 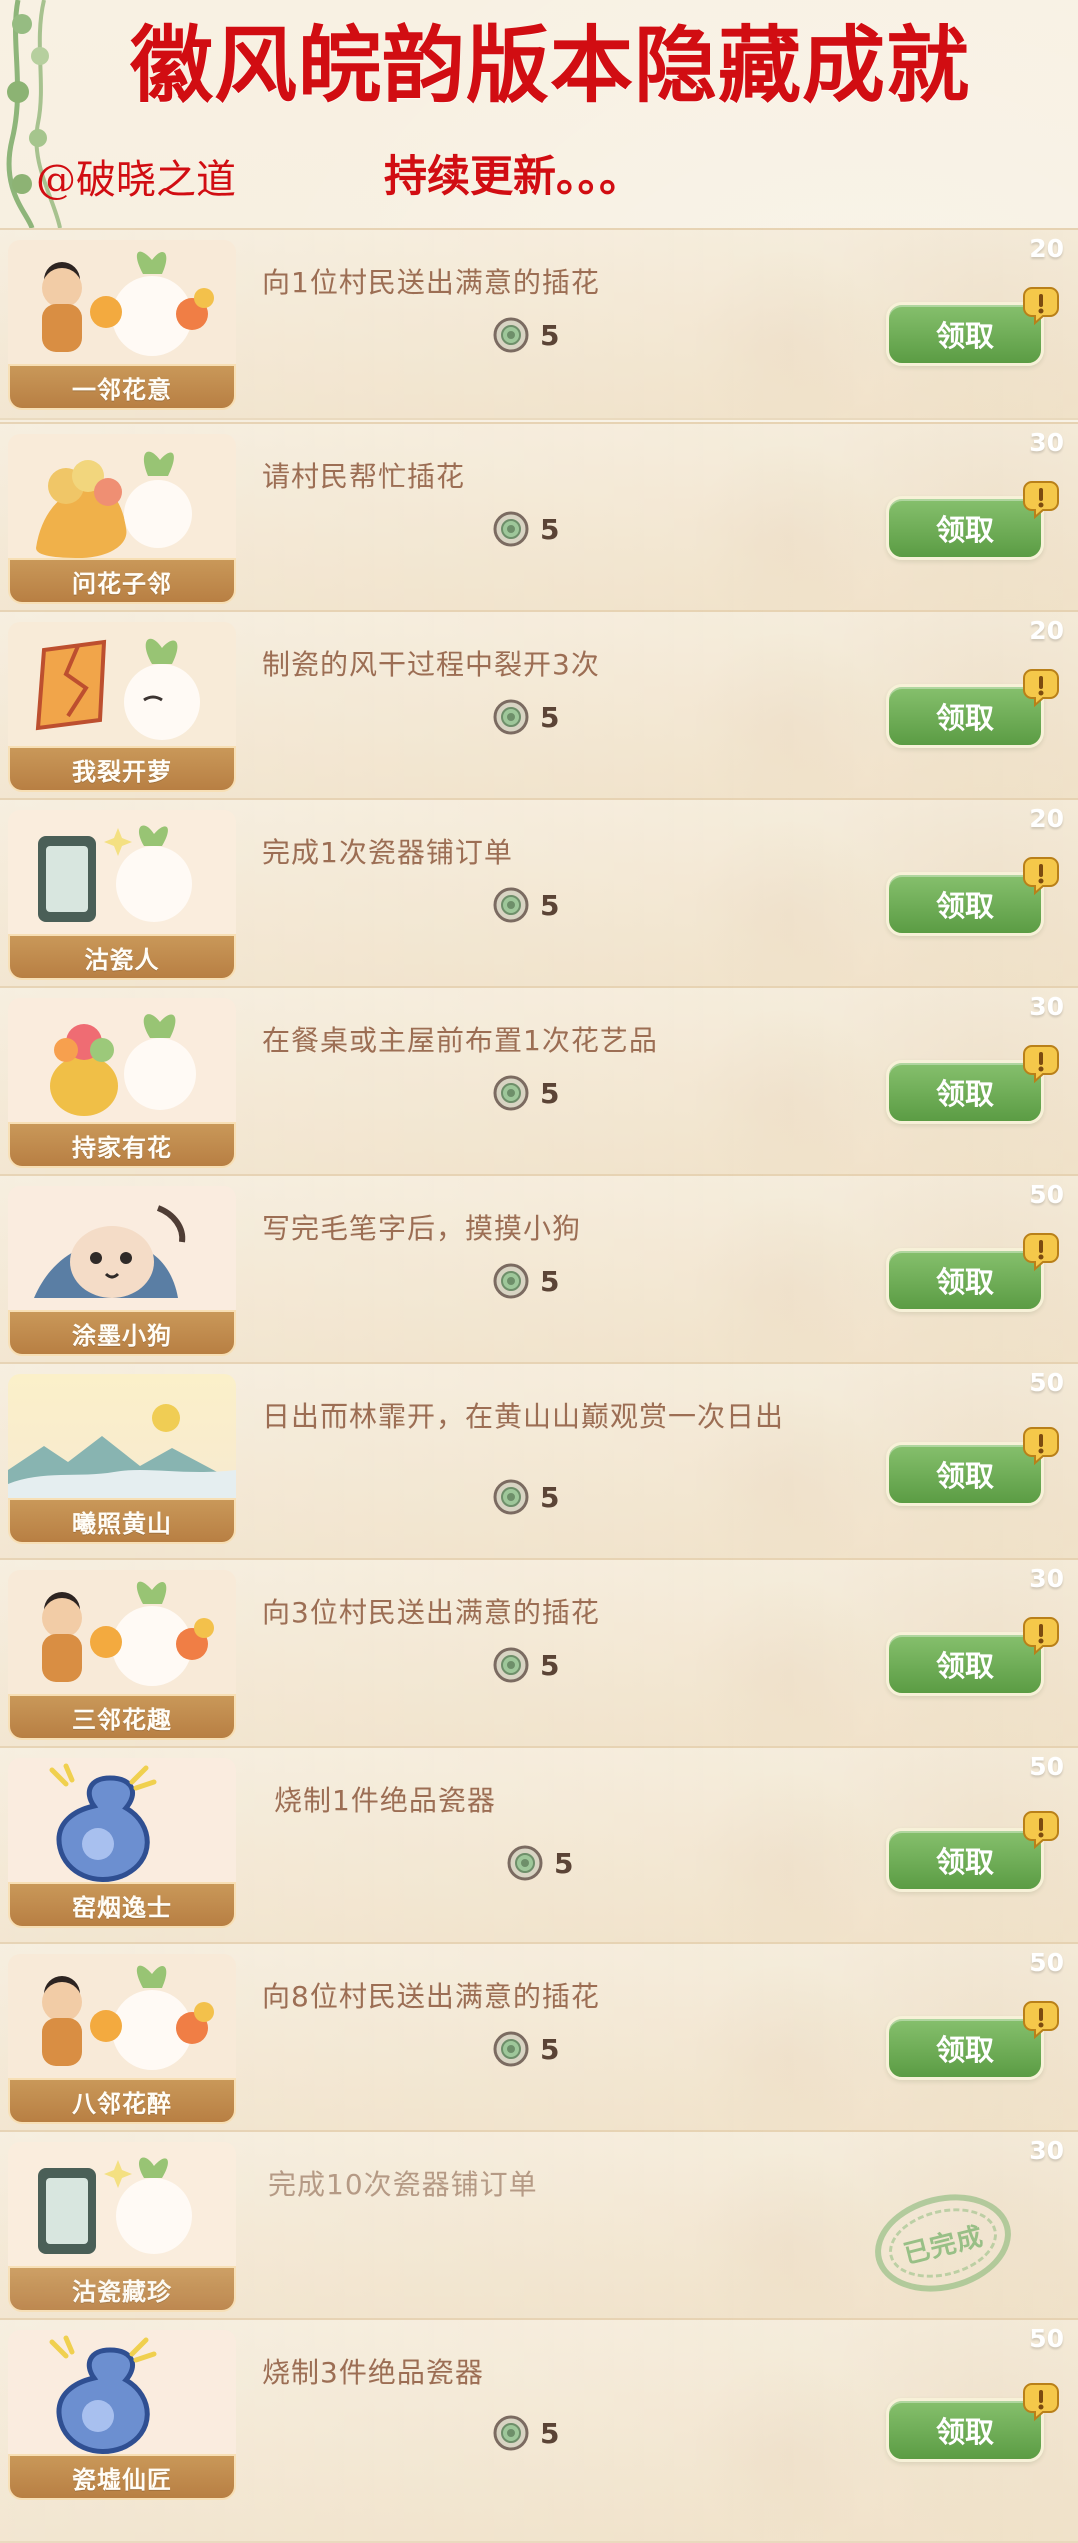 I want to click on achievement-row: 50 涂墨小狗 写完毛笔字后，摸摸小狗 5 领取, so click(x=539, y=1270).